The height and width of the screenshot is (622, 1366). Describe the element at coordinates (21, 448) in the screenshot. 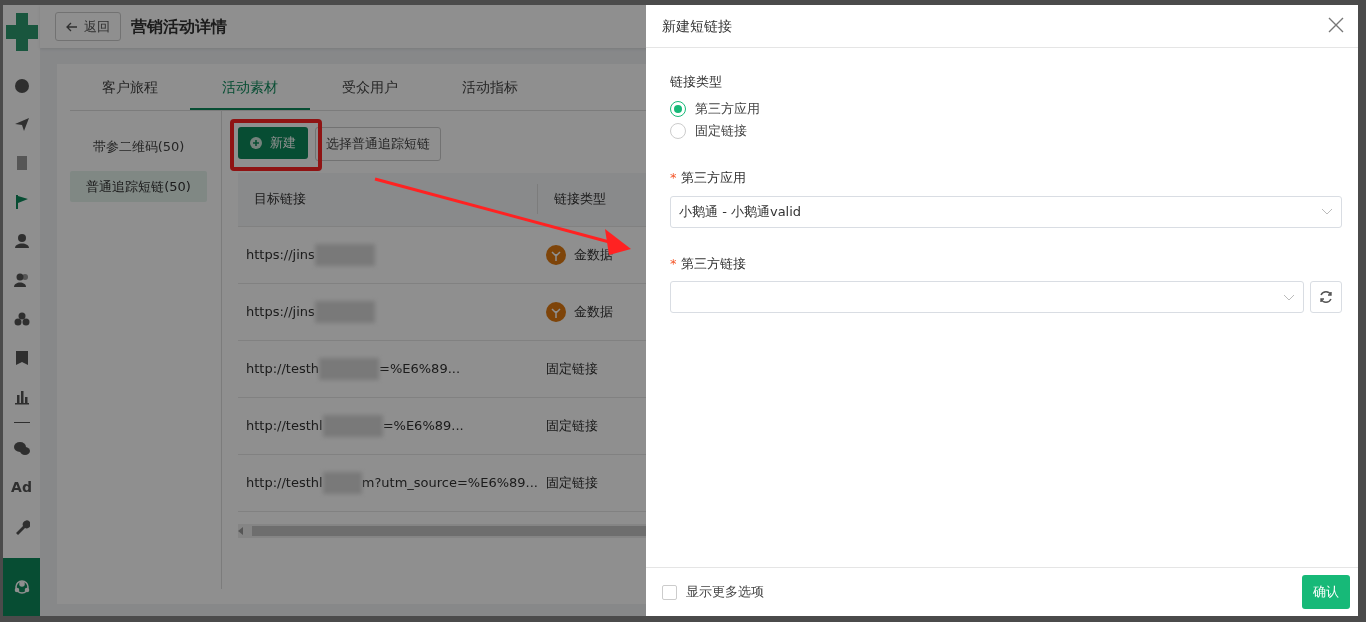

I see `chat-icon` at that location.